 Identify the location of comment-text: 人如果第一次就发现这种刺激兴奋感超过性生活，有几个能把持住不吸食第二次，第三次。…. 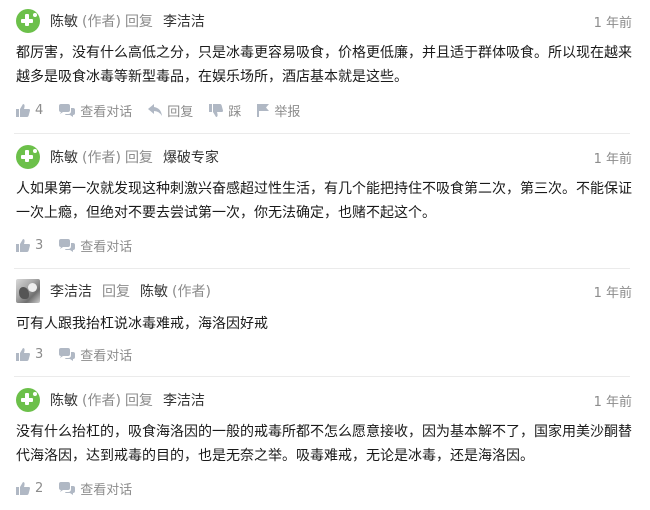
(324, 201).